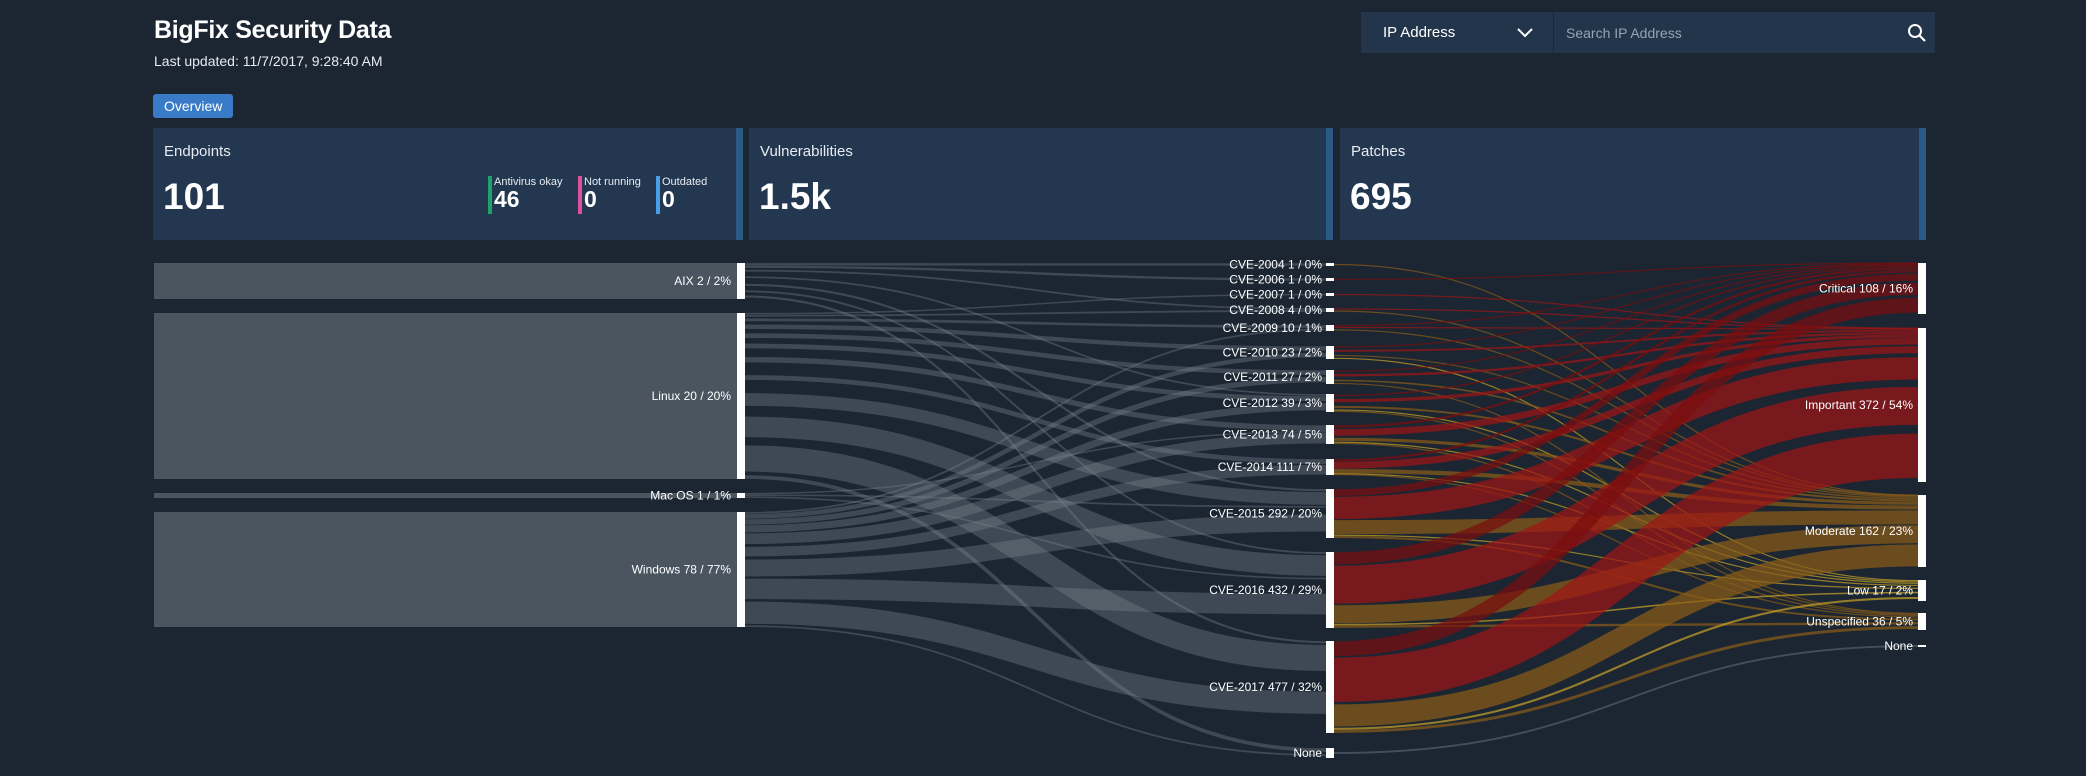 The image size is (2086, 776). I want to click on os-node-label: Windows 78 / 77%, so click(682, 570).